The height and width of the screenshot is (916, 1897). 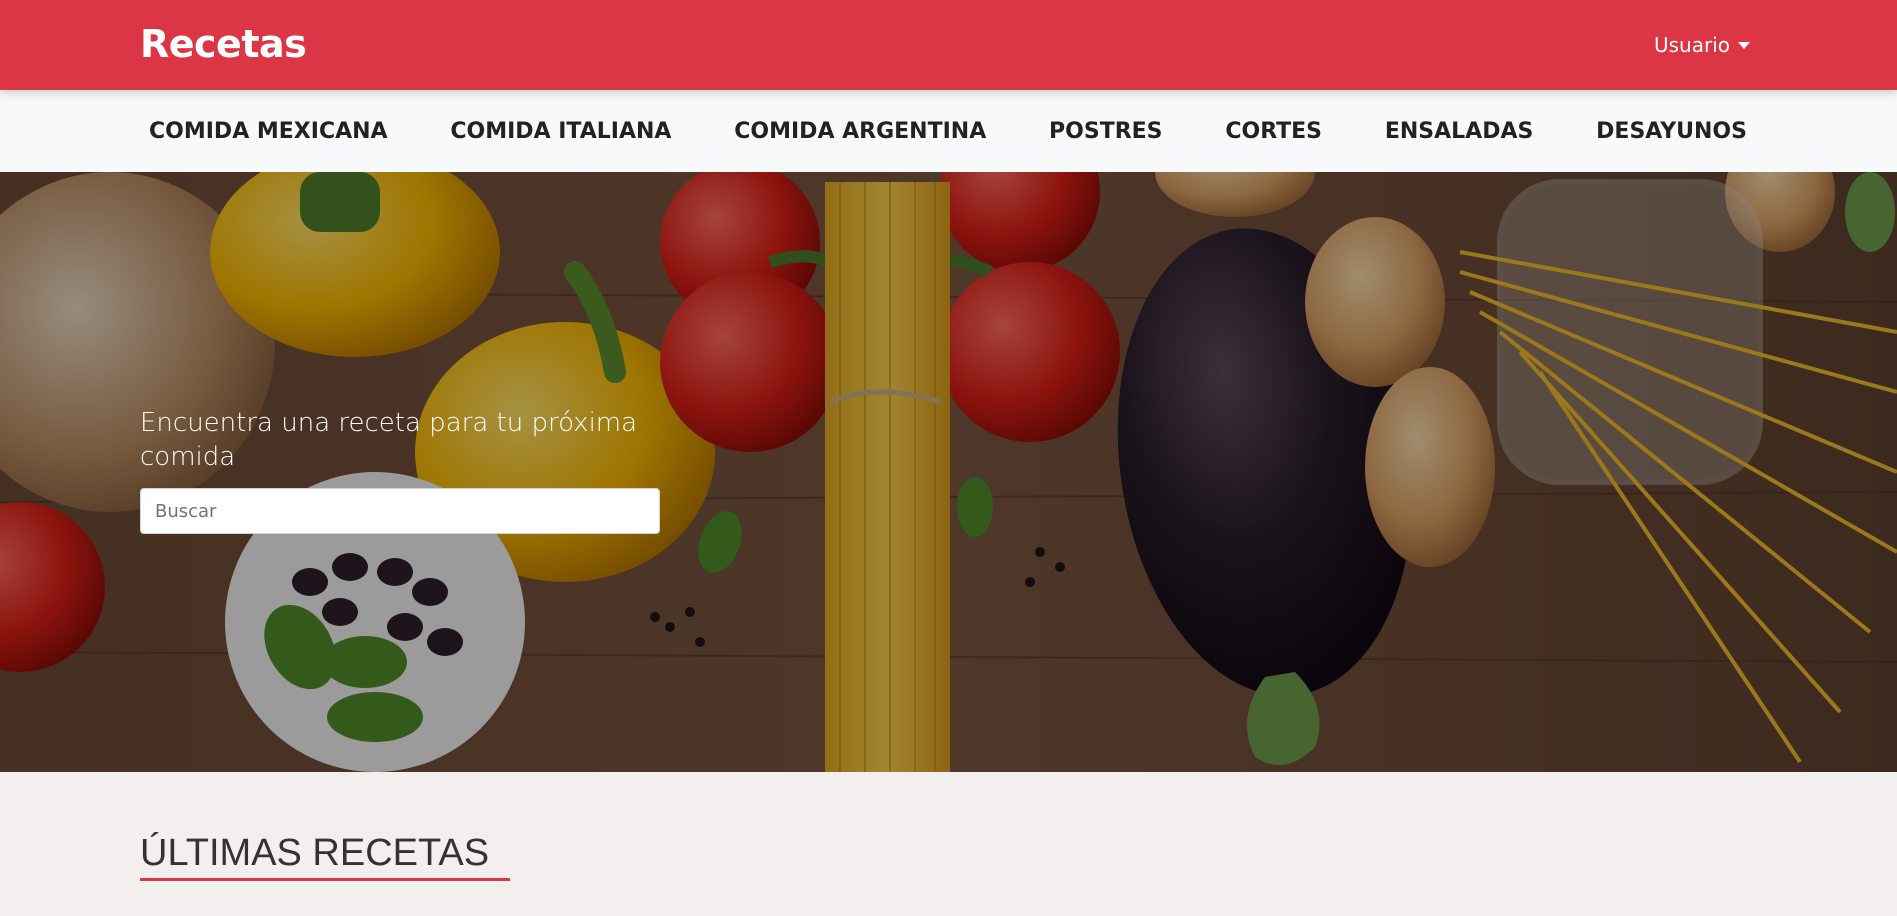 What do you see at coordinates (560, 131) in the screenshot?
I see `category-comida-italiana: COMIDA ITALIANA` at bounding box center [560, 131].